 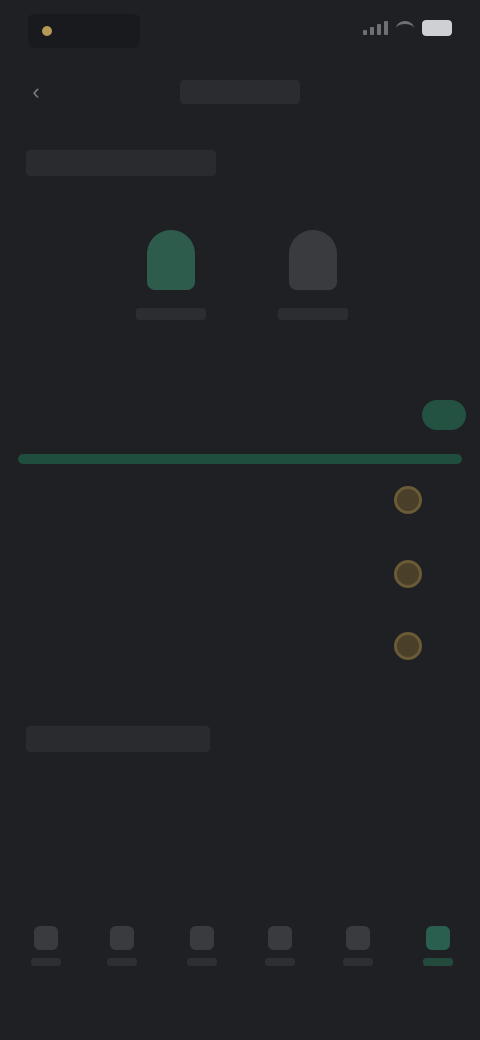 I want to click on nav-item-home, so click(x=46, y=952).